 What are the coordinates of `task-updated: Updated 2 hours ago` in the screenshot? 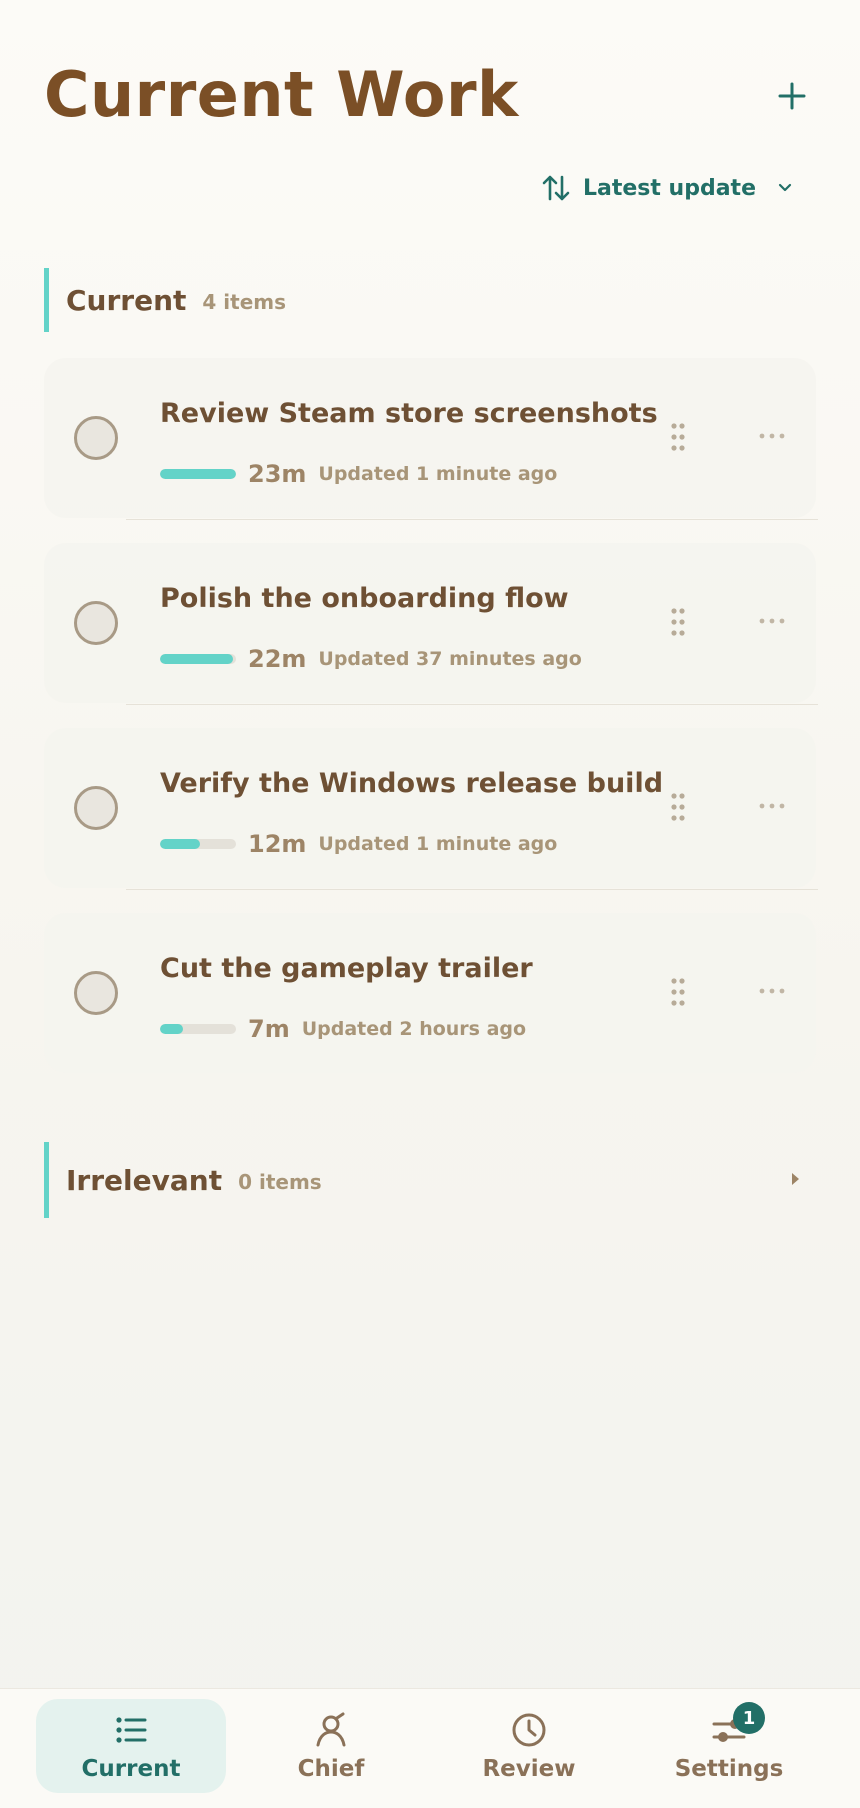 It's located at (414, 1029).